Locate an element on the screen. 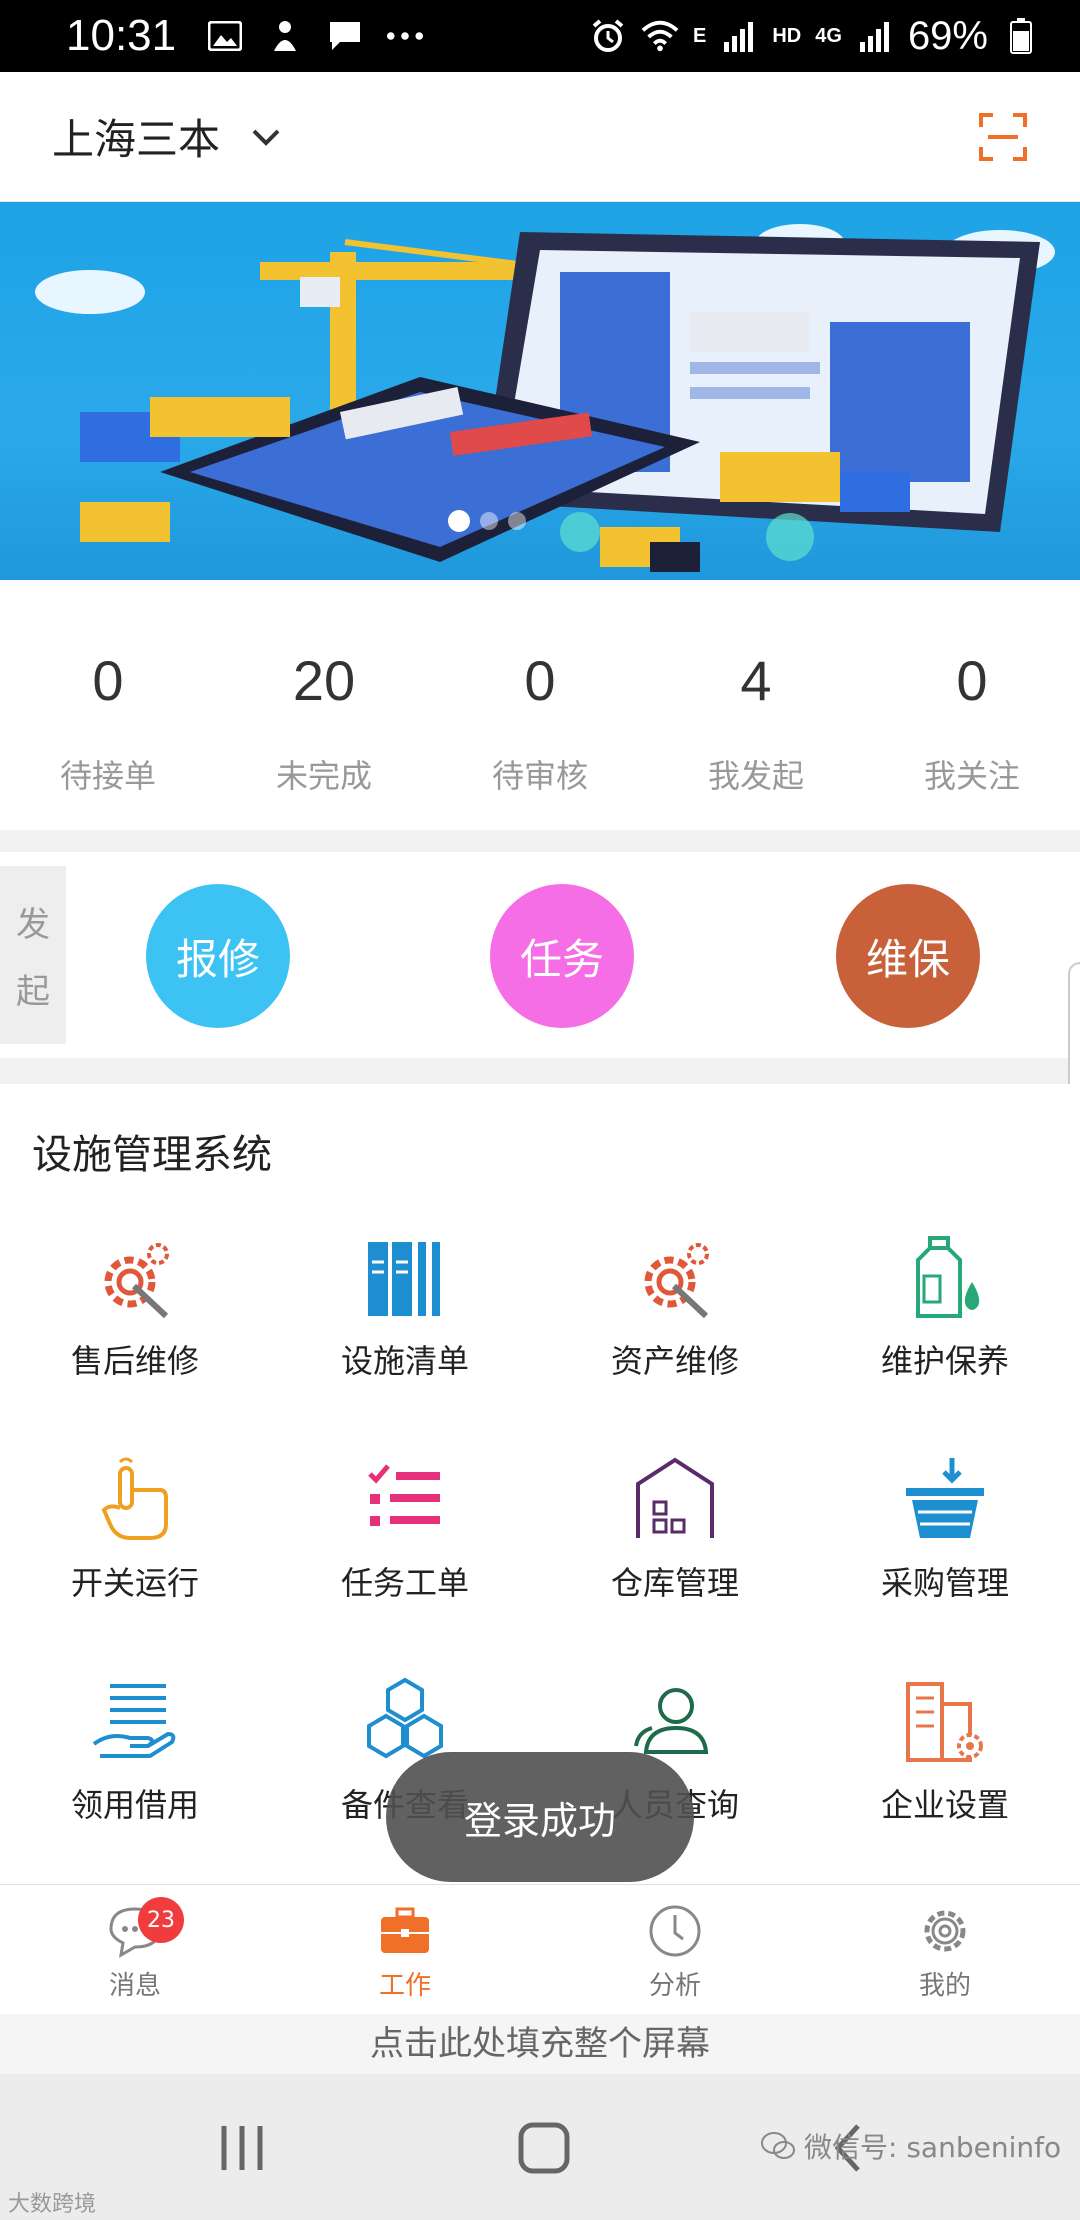 The width and height of the screenshot is (1080, 2220). people-icon is located at coordinates (671, 1721).